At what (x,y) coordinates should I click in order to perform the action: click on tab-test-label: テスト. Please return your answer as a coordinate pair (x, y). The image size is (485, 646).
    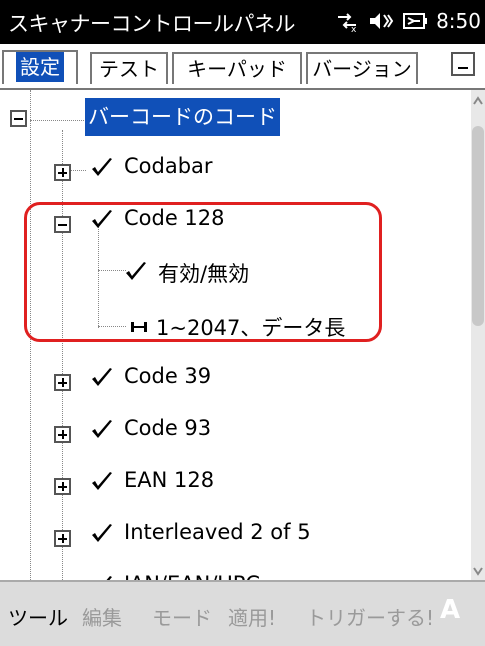
    Looking at the image, I should click on (129, 69).